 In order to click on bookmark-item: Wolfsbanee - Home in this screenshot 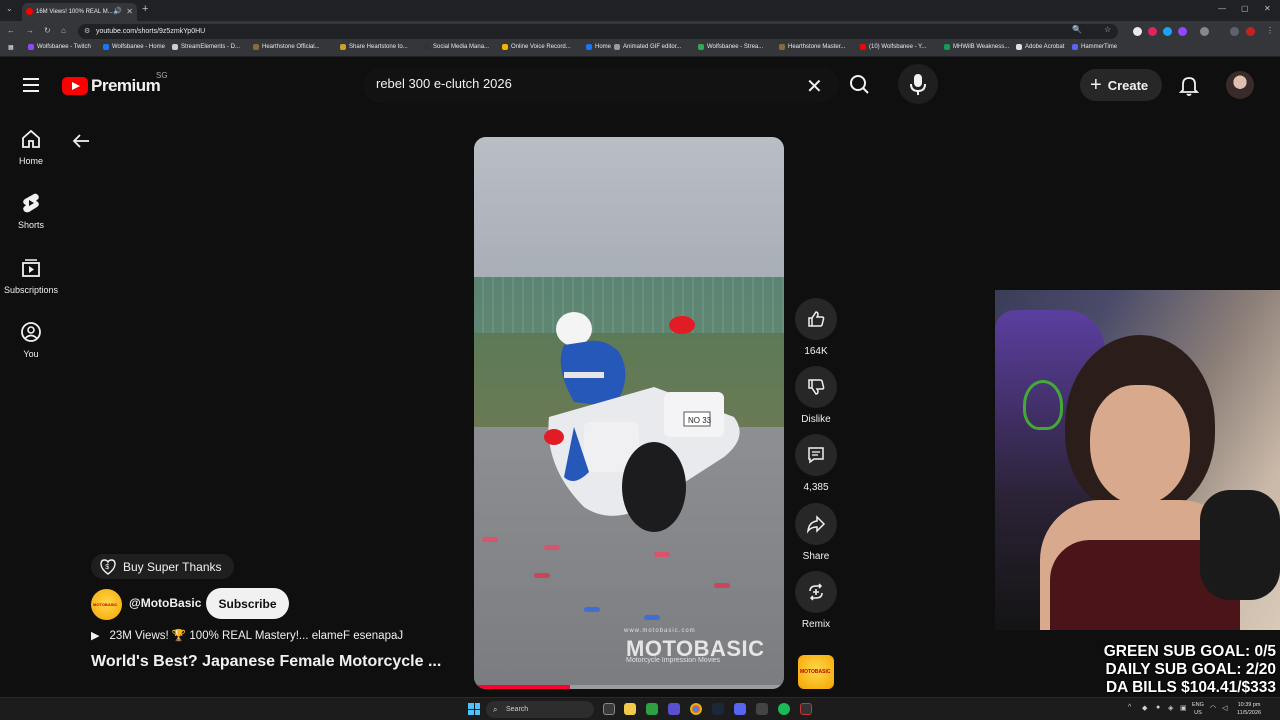, I will do `click(134, 47)`.